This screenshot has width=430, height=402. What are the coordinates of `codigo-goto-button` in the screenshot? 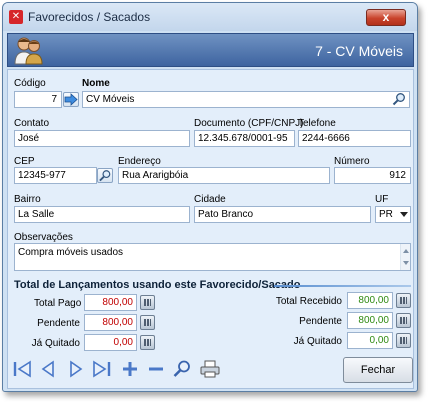 It's located at (71, 99).